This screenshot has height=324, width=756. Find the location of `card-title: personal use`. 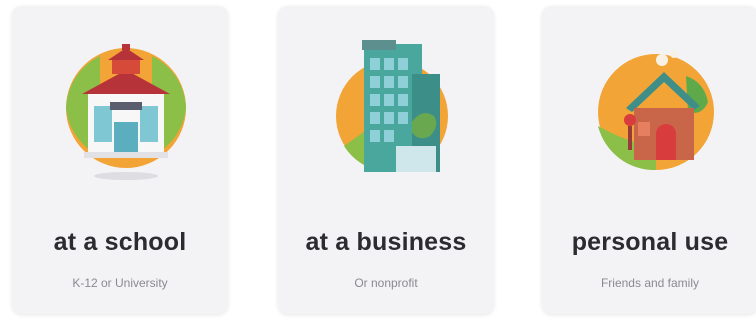

card-title: personal use is located at coordinates (650, 242).